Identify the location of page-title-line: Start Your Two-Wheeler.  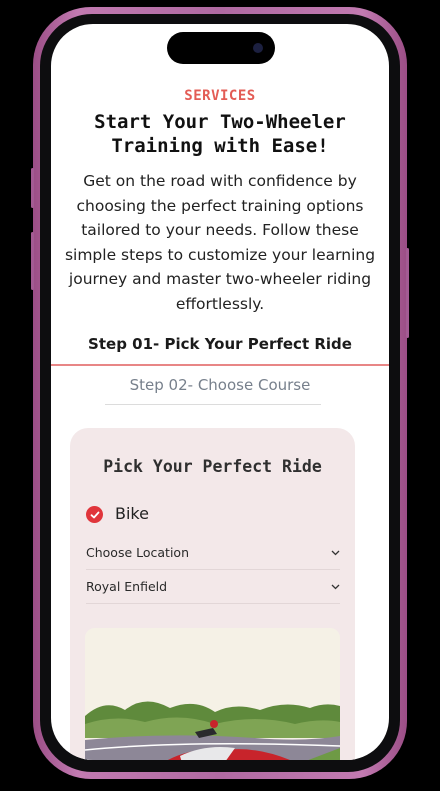
(220, 122).